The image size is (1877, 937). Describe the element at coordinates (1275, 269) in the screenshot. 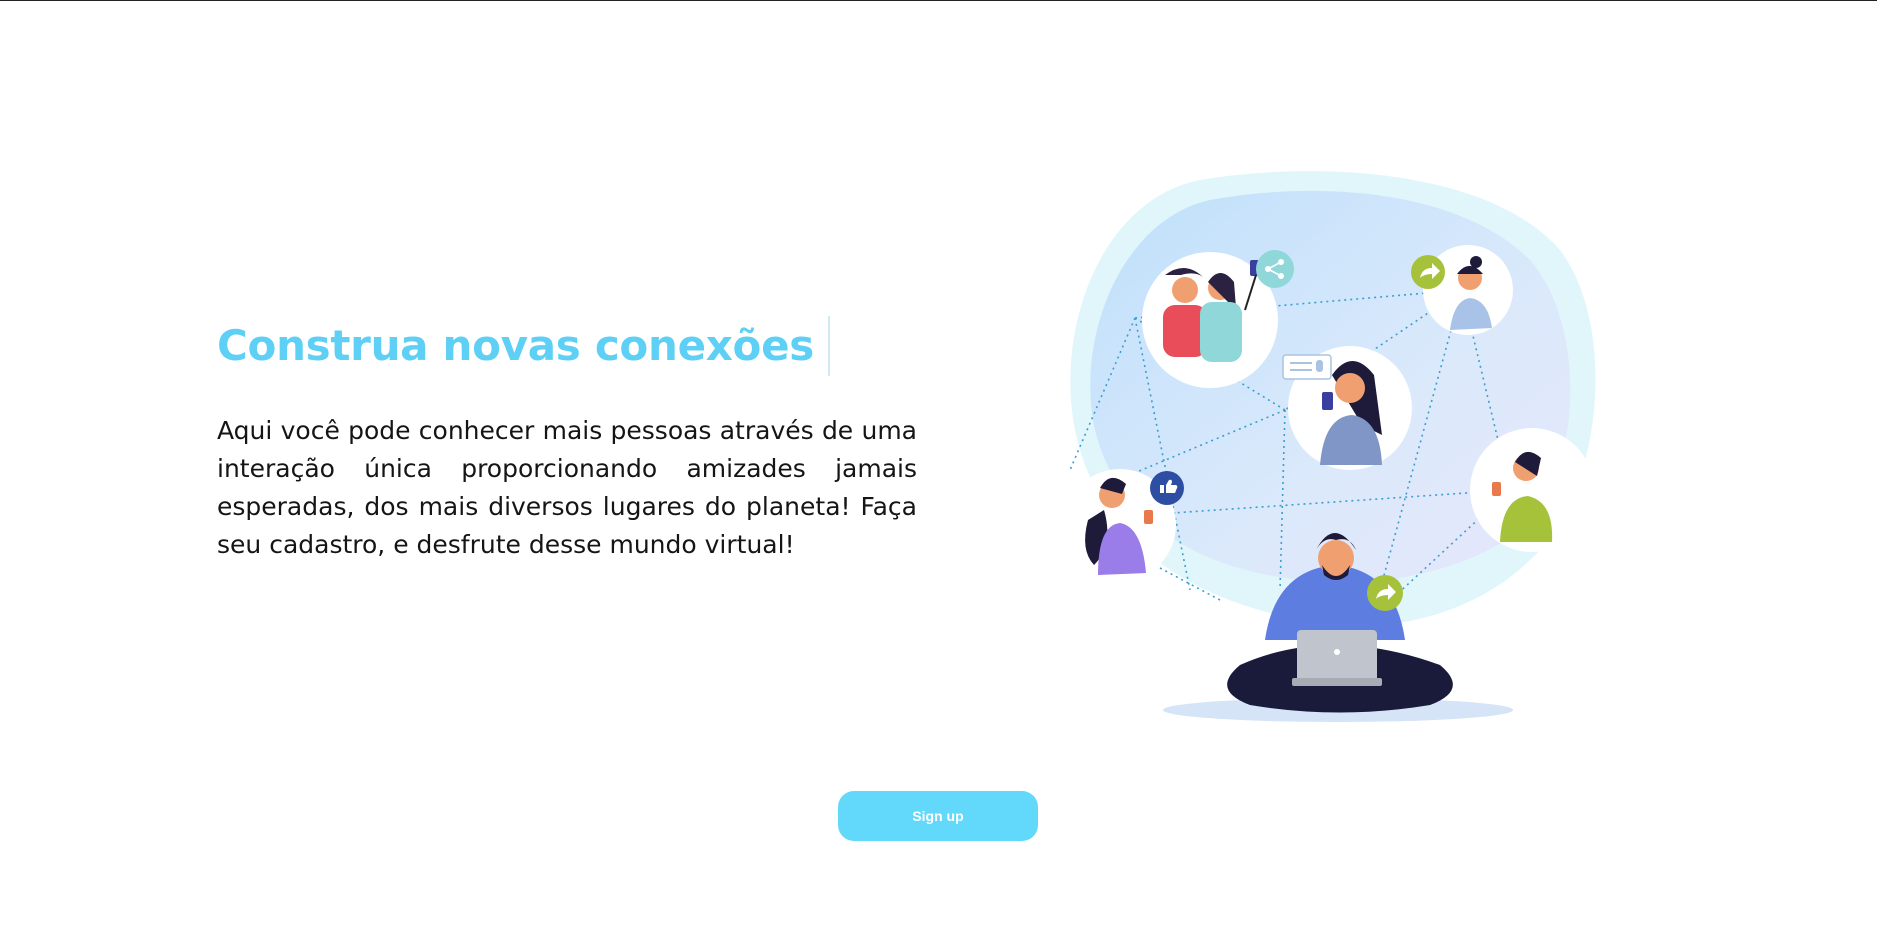

I see `share-icon` at that location.